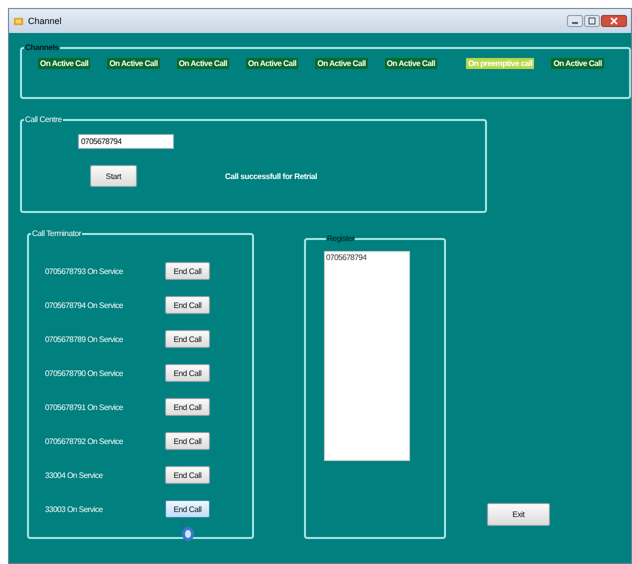 The image size is (632, 564). What do you see at coordinates (42, 47) in the screenshot?
I see `group-title: Channels` at bounding box center [42, 47].